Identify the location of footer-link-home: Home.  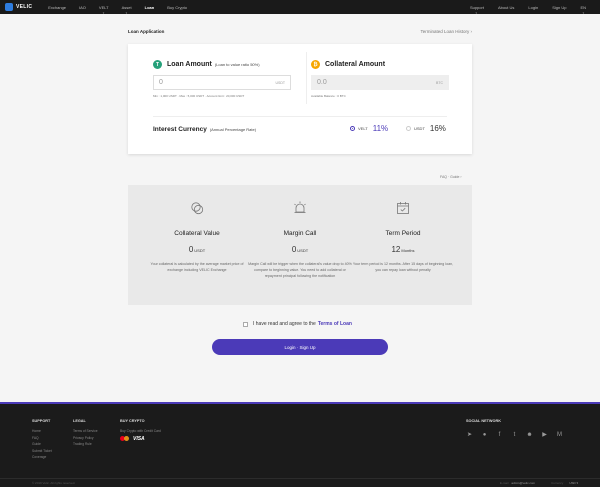
(42, 431).